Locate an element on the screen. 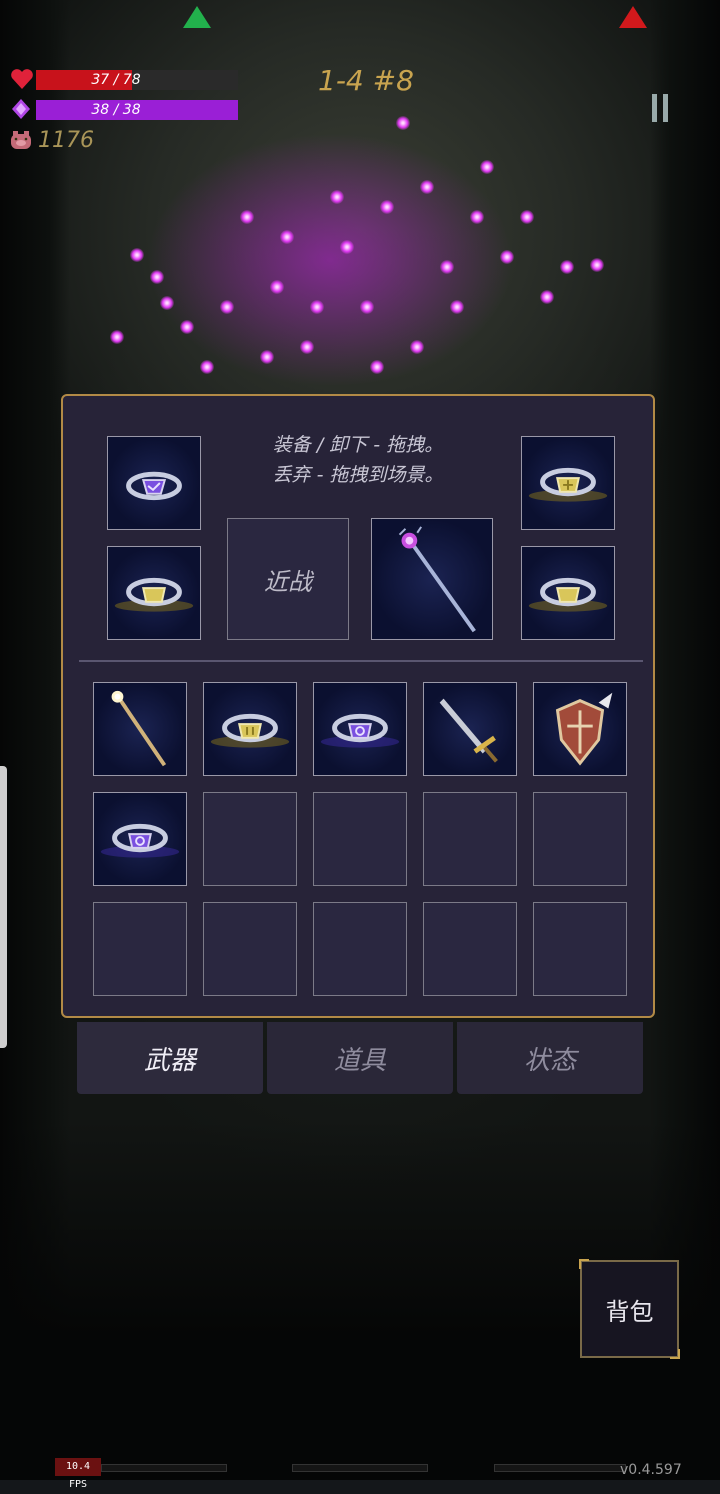  hint-drop: 丢弃 - 拖拽到场景。 is located at coordinates (358, 475).